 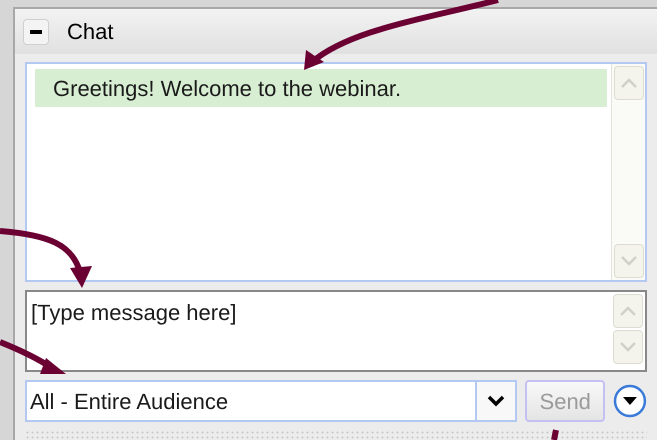 I want to click on recipient-value: All - Entire Audience, so click(x=129, y=402).